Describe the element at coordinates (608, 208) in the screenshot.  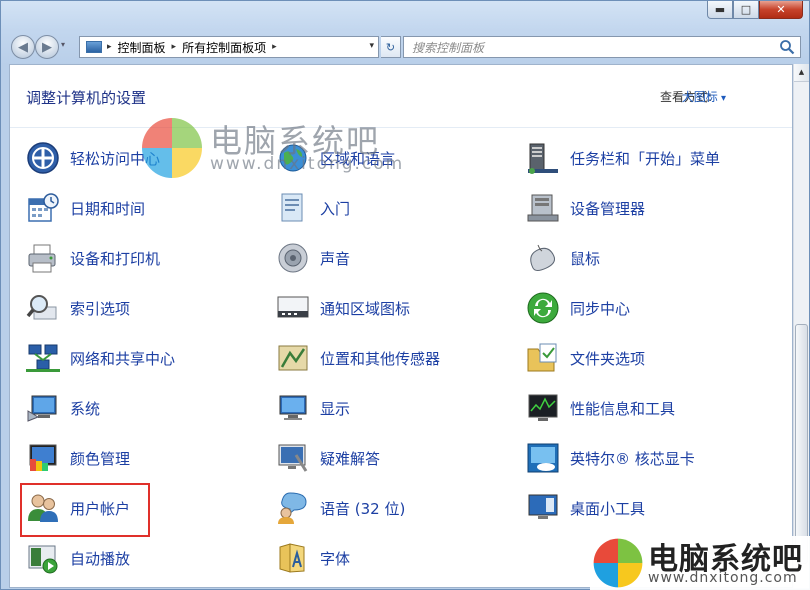
I see `item-label: 设备管理器` at that location.